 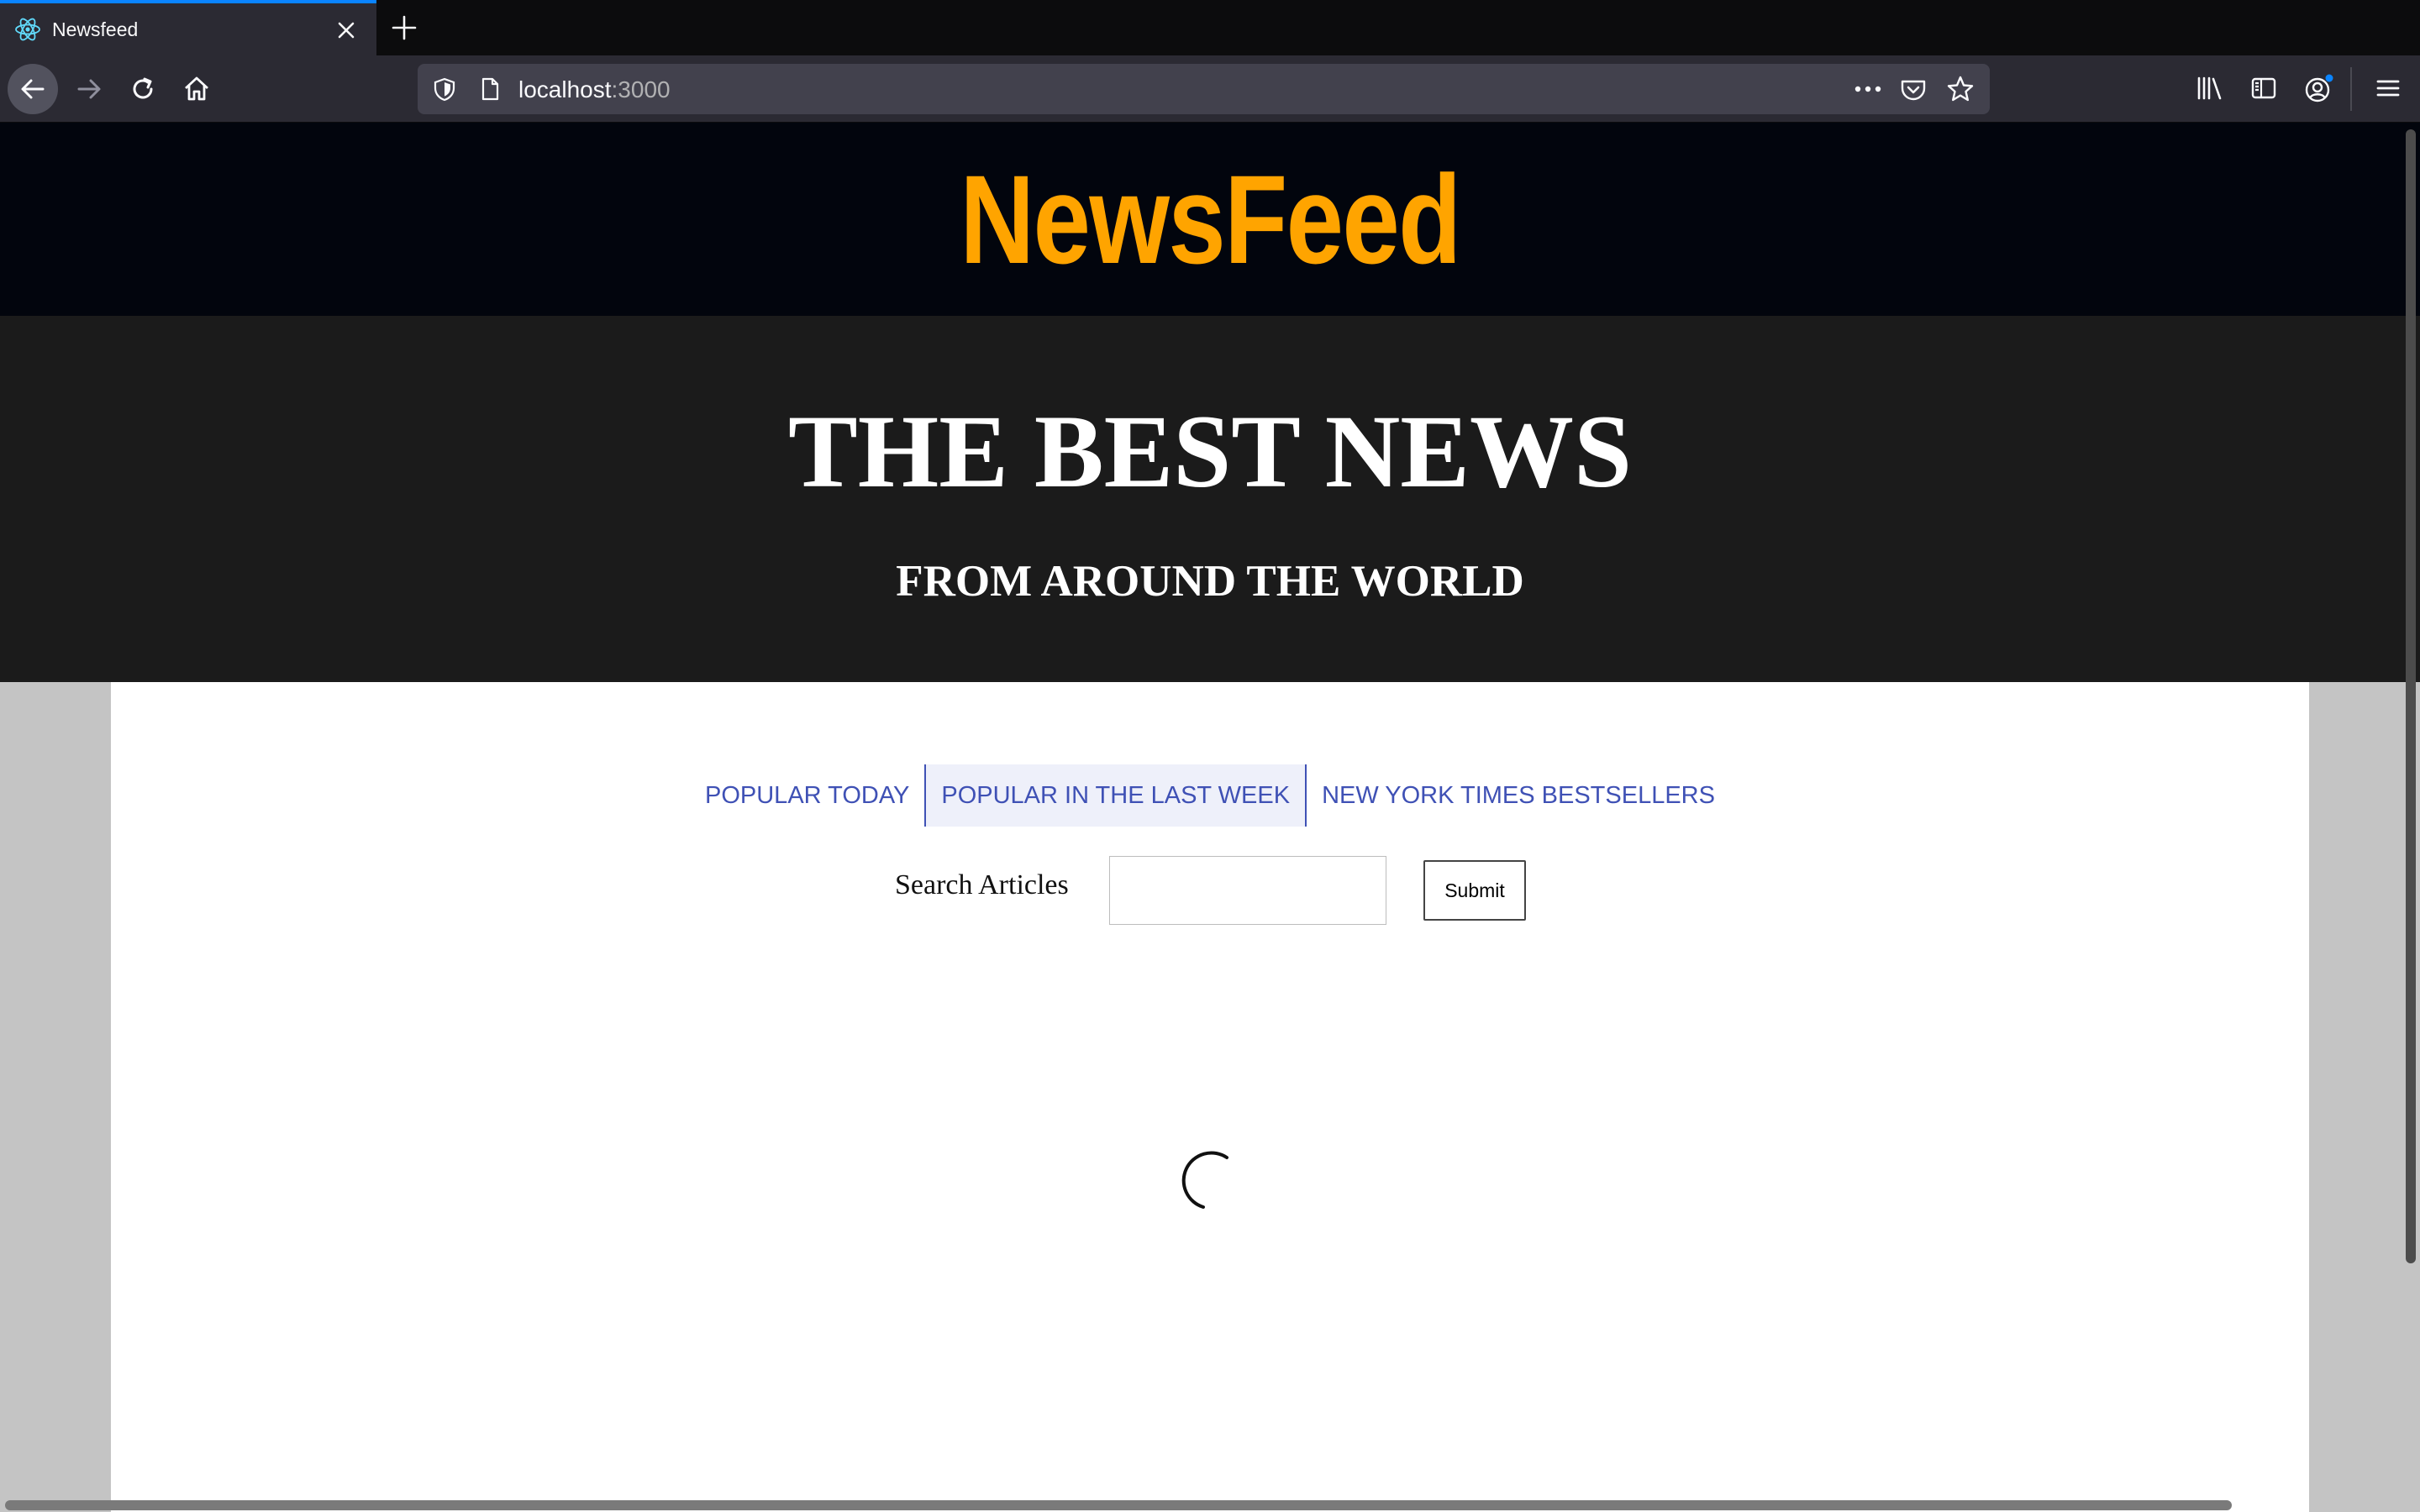 I want to click on page-icon, so click(x=490, y=89).